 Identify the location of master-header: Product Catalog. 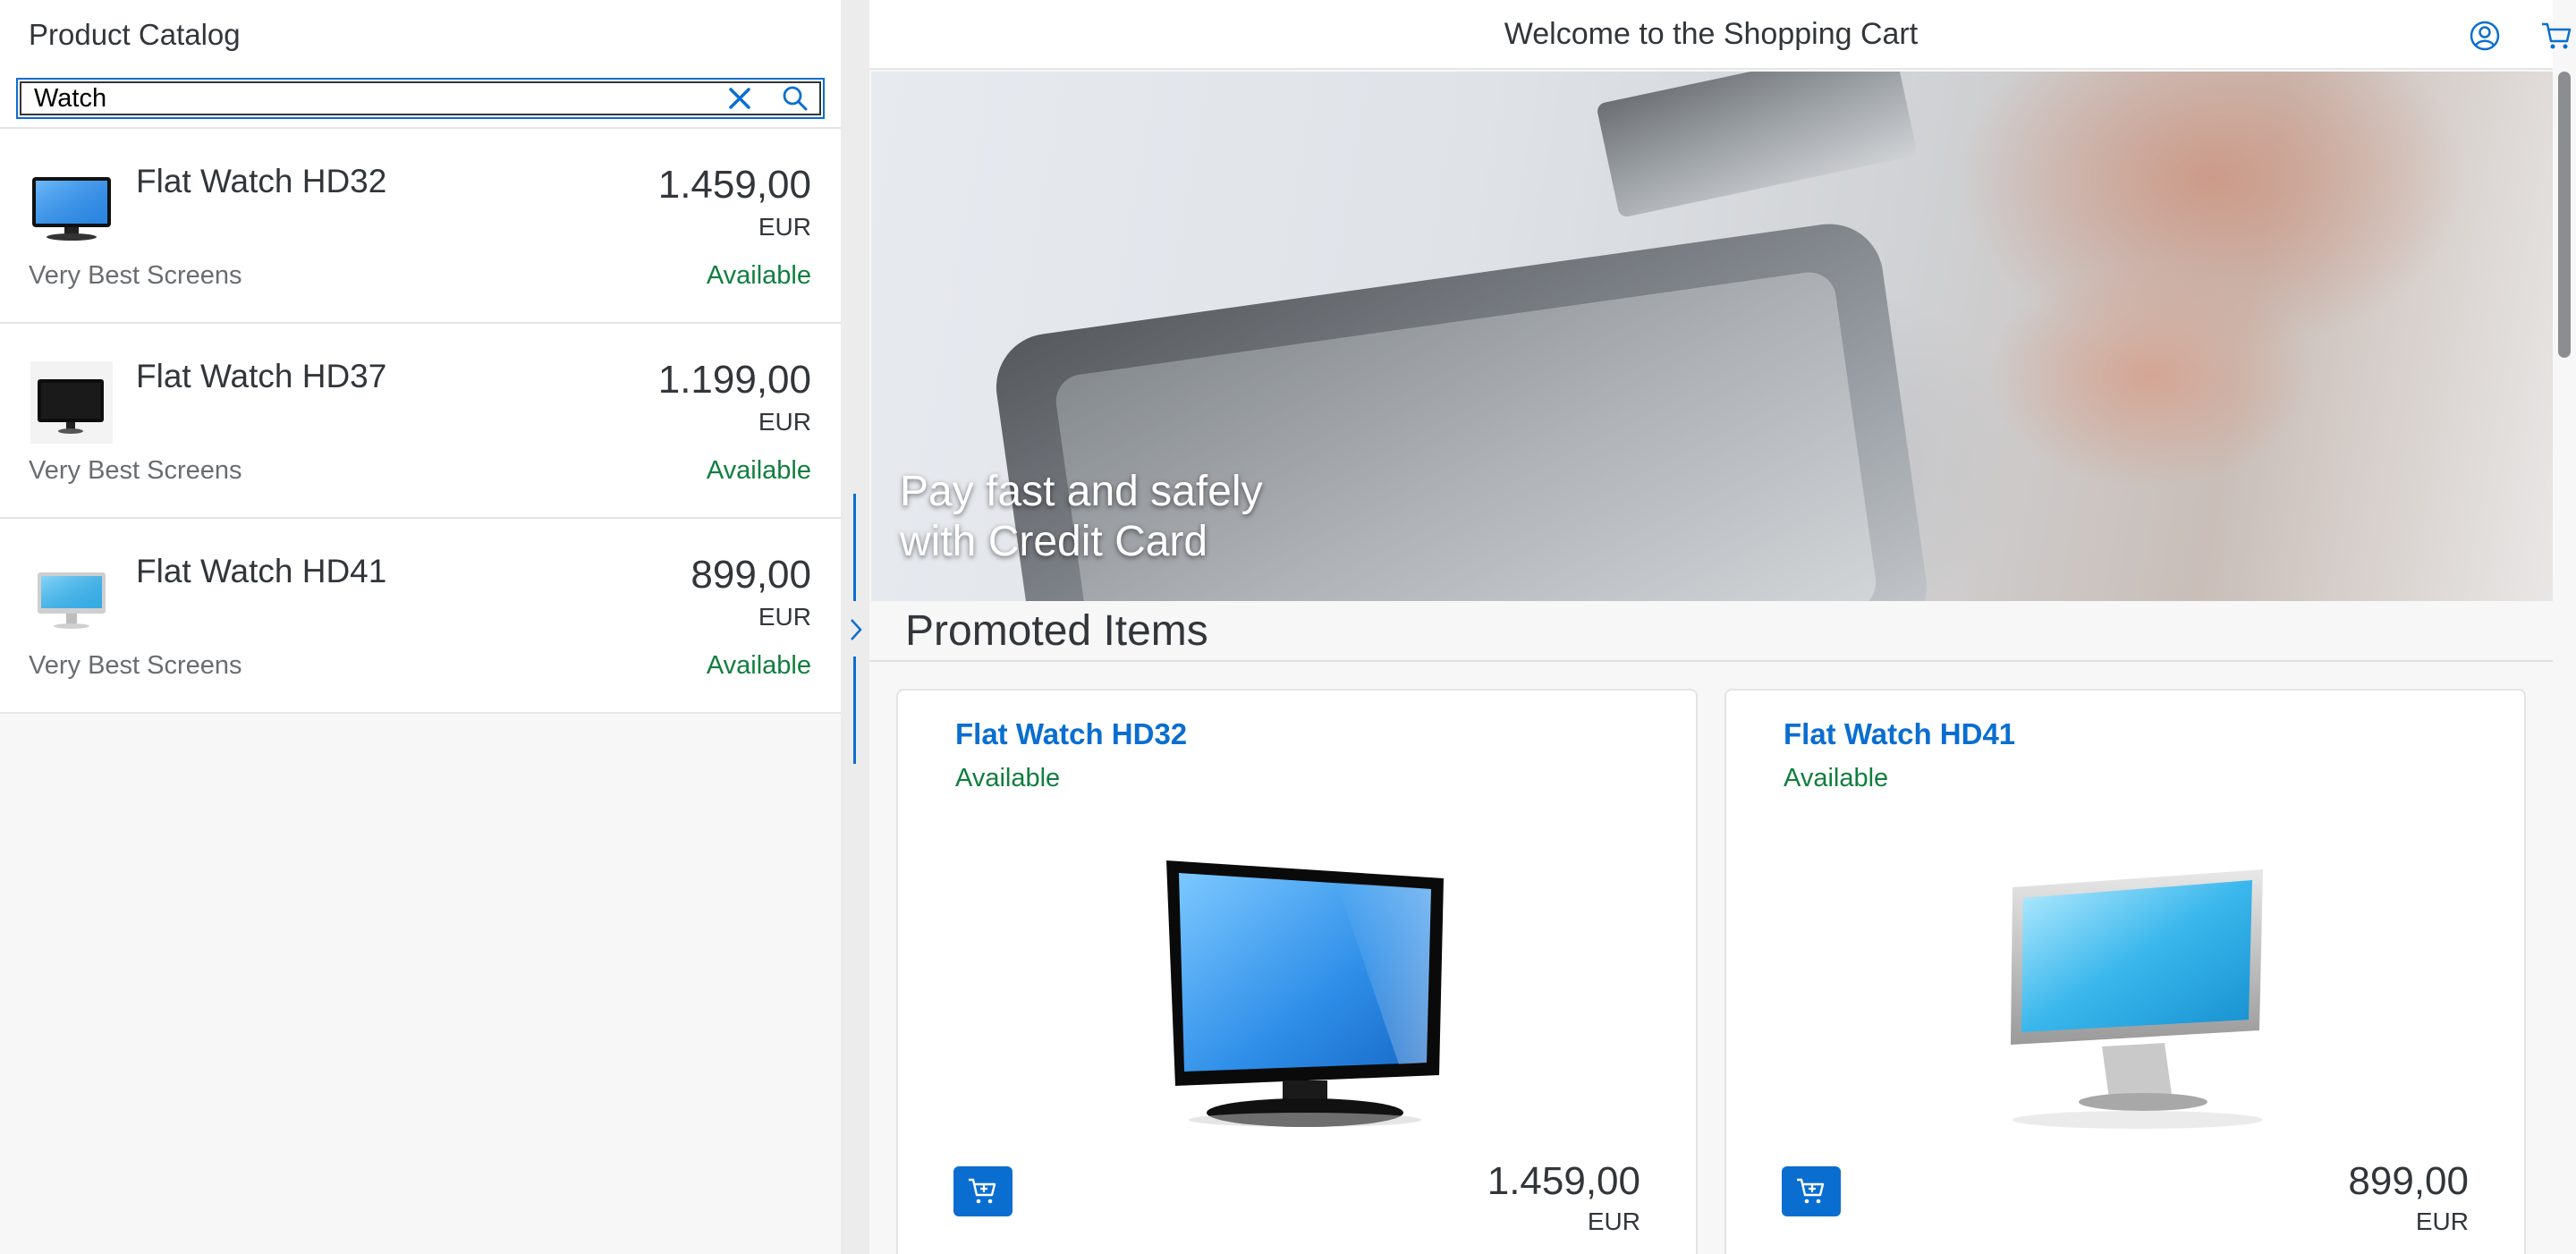
(420, 35).